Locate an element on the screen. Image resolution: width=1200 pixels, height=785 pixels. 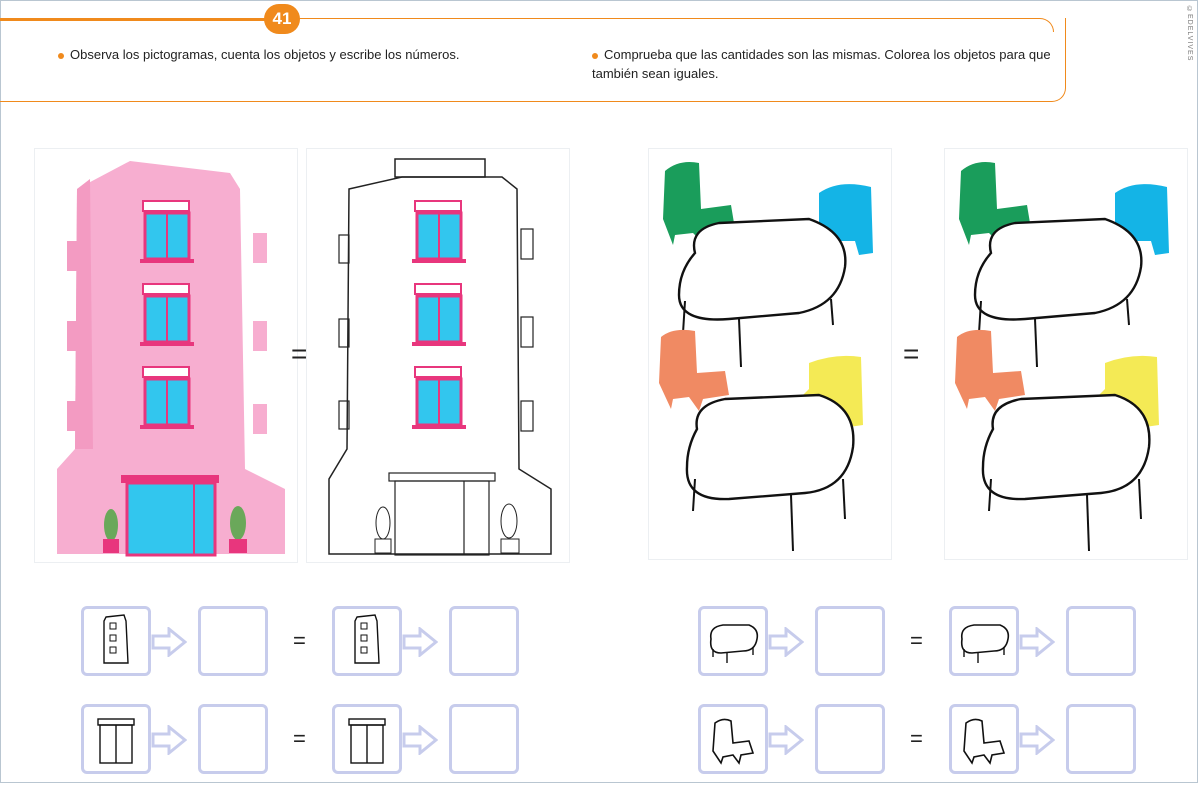
answer-box-tables-b is located at coordinates (1101, 641).